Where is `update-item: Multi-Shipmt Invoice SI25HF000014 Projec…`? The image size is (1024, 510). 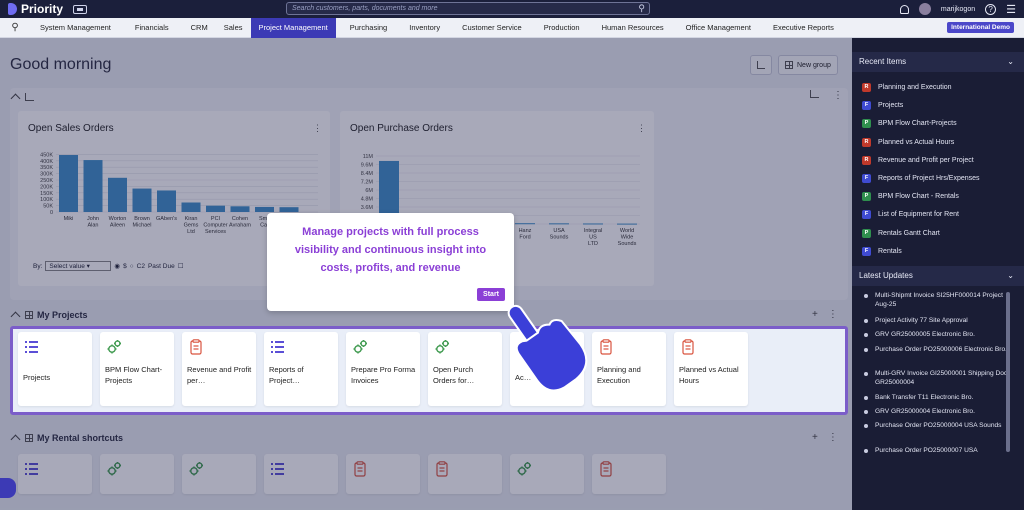
update-item: Multi-Shipmt Invoice SI25HF000014 Projec… is located at coordinates (938, 300).